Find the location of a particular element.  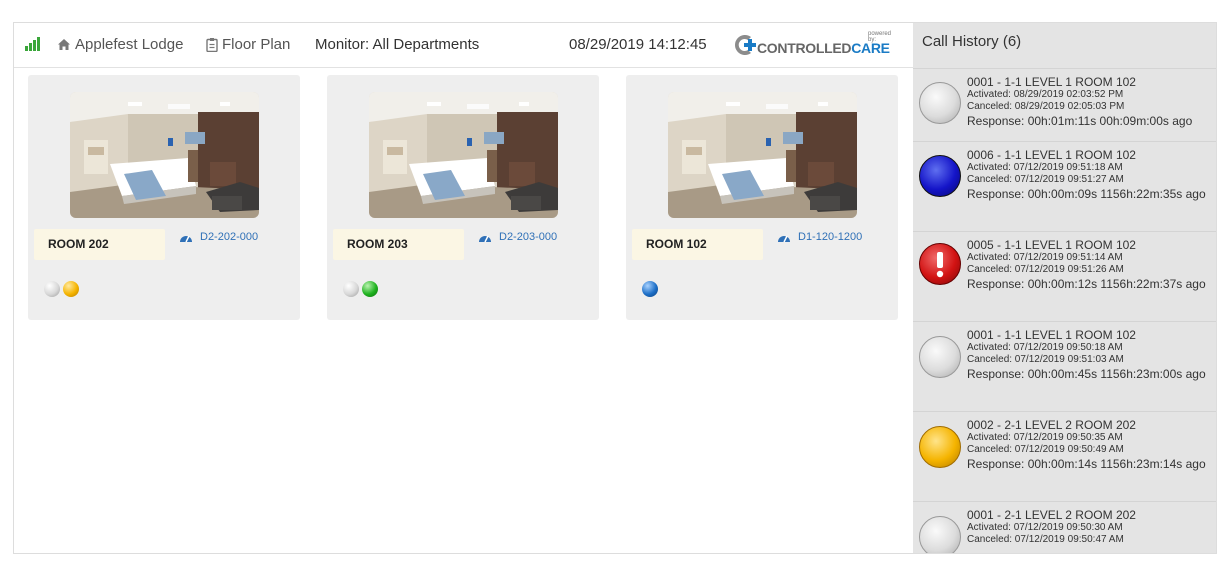

red-alert-icon is located at coordinates (940, 264).